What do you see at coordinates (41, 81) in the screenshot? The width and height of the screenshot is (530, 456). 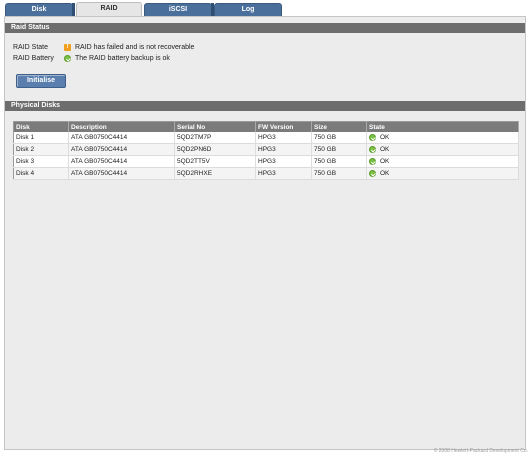 I see `initialise-button: Initialise` at bounding box center [41, 81].